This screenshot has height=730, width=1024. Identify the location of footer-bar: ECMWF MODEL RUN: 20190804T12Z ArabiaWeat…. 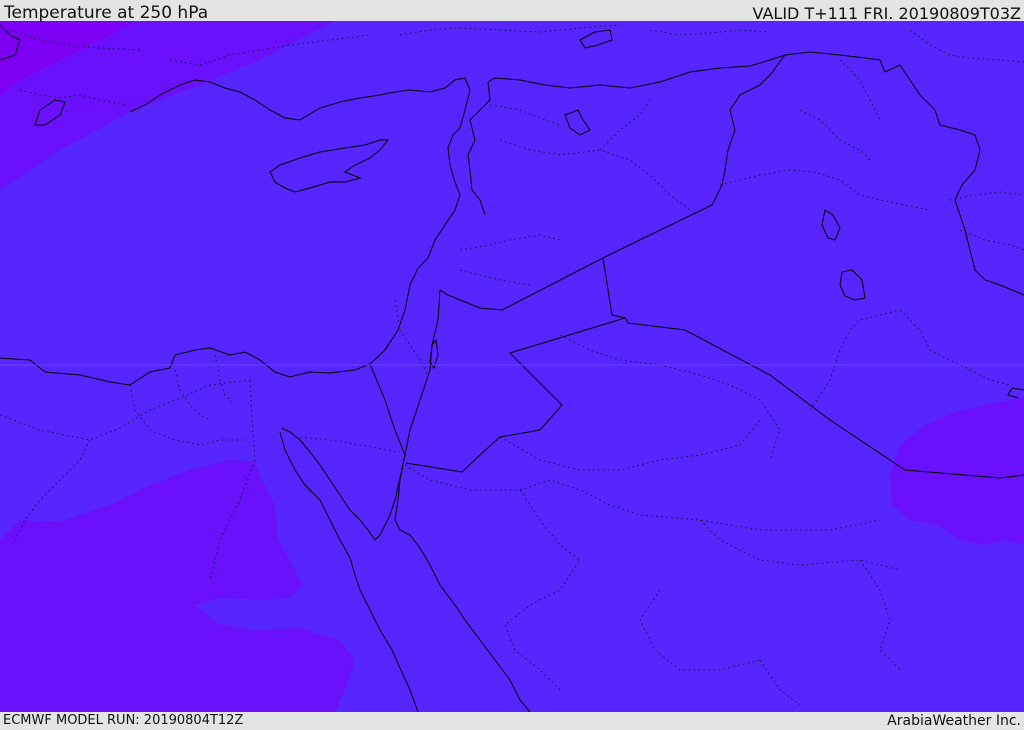
(512, 720).